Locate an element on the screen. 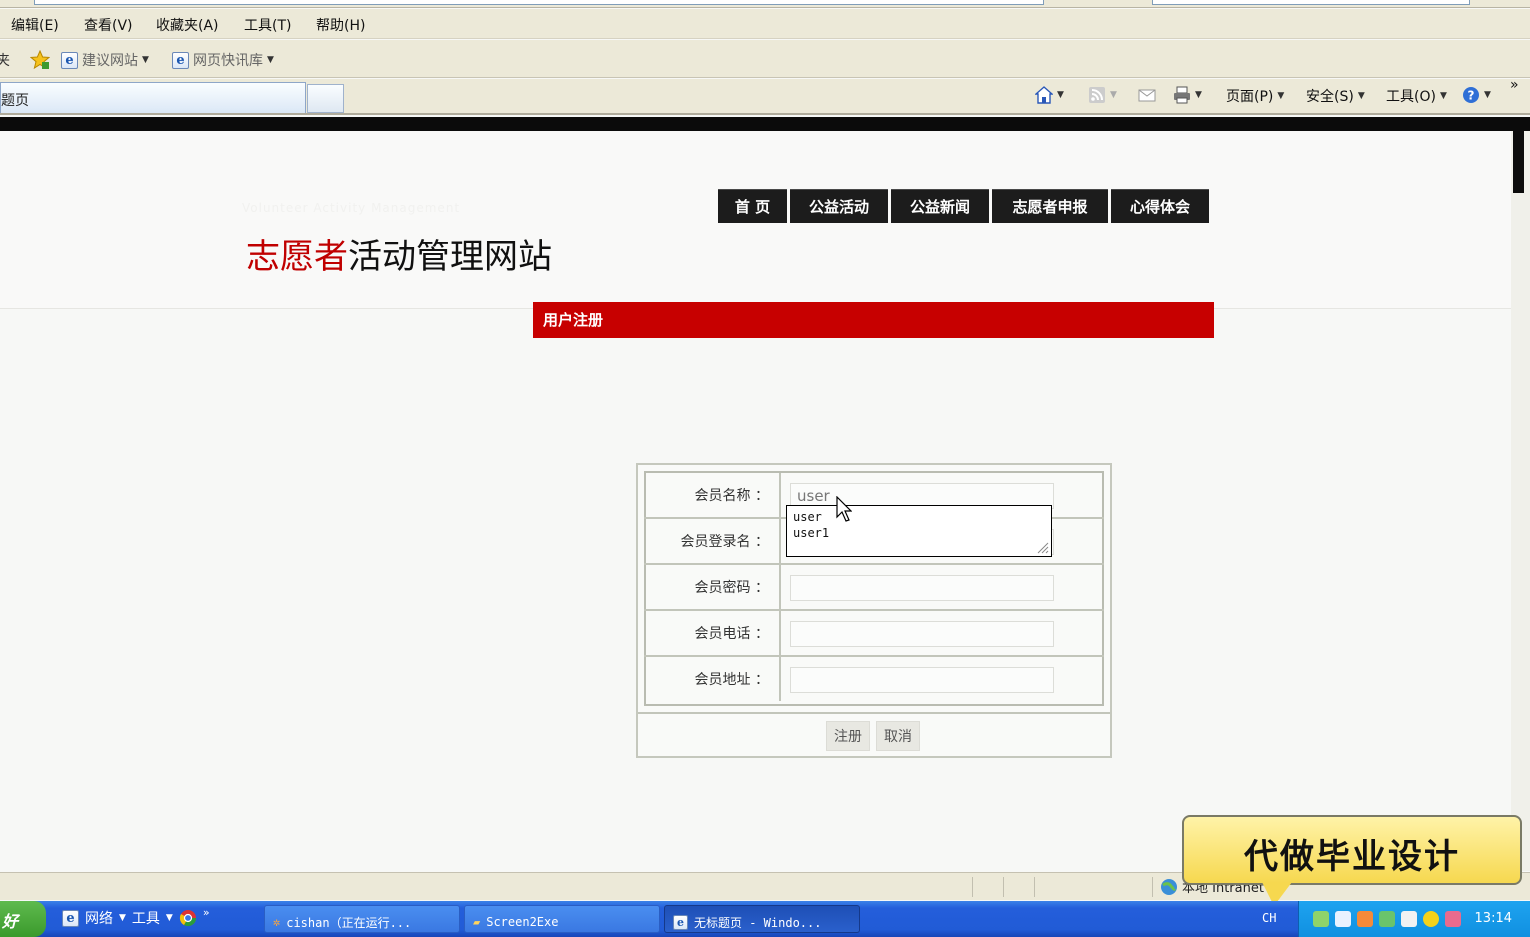 Image resolution: width=1530 pixels, height=937 pixels. system-tray: 13:14 is located at coordinates (1414, 919).